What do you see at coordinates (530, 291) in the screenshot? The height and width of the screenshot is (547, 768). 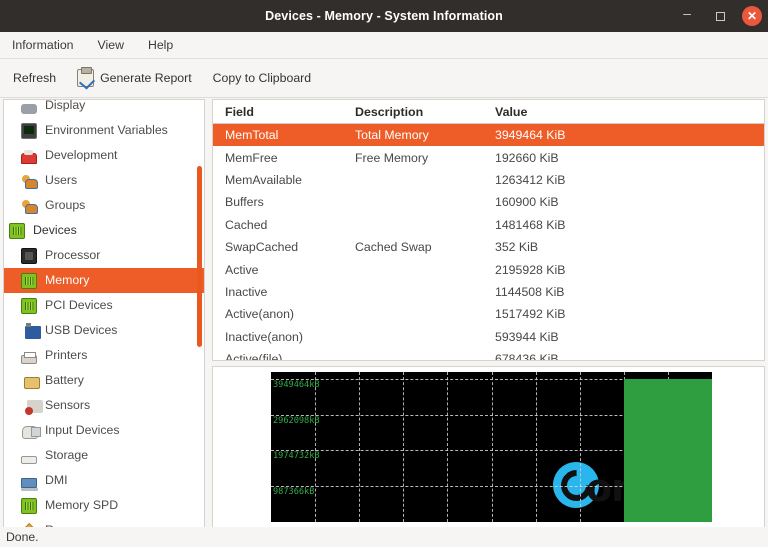 I see `cell-value: 1144508 KiB` at bounding box center [530, 291].